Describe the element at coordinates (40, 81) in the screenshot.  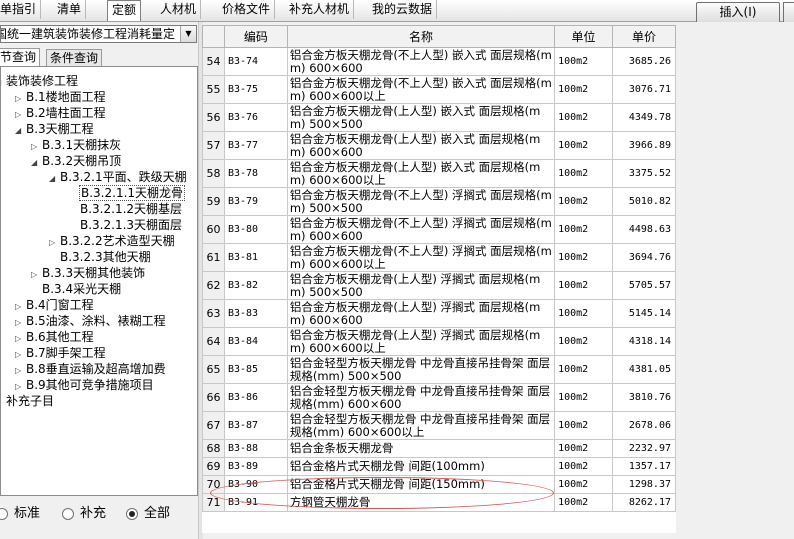
I see `tree-node: ◢装饰装修工程` at that location.